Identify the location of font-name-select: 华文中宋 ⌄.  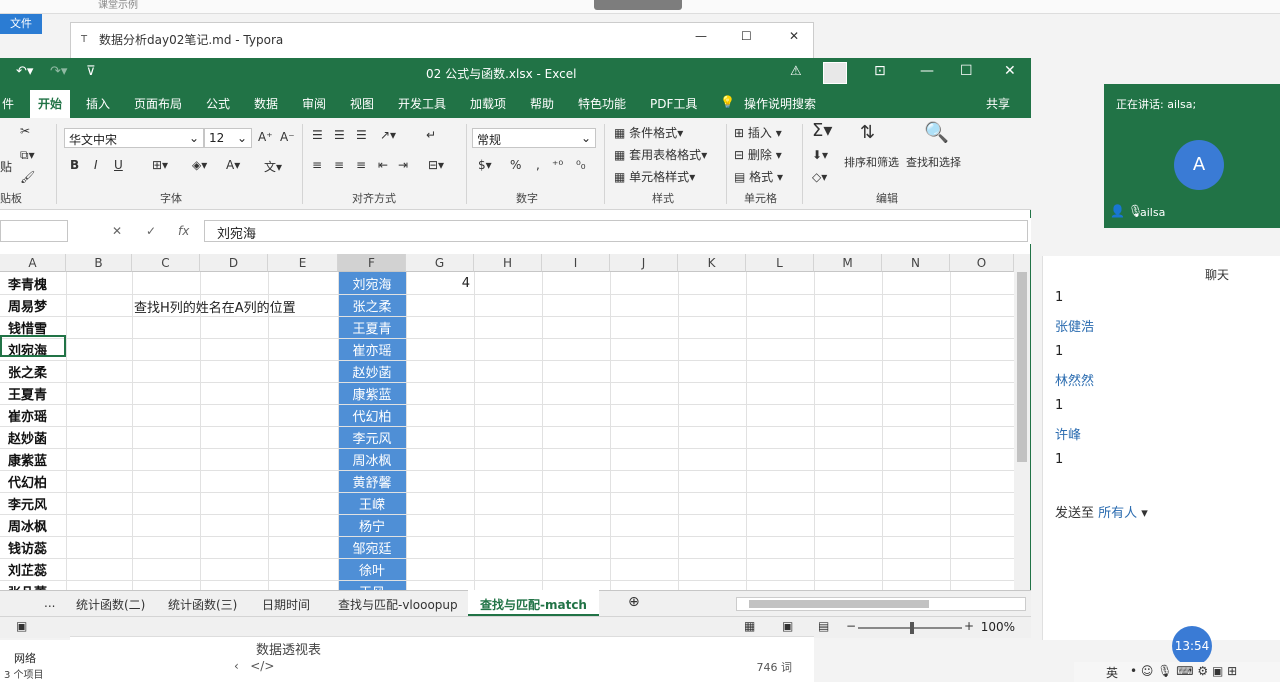
(134, 138).